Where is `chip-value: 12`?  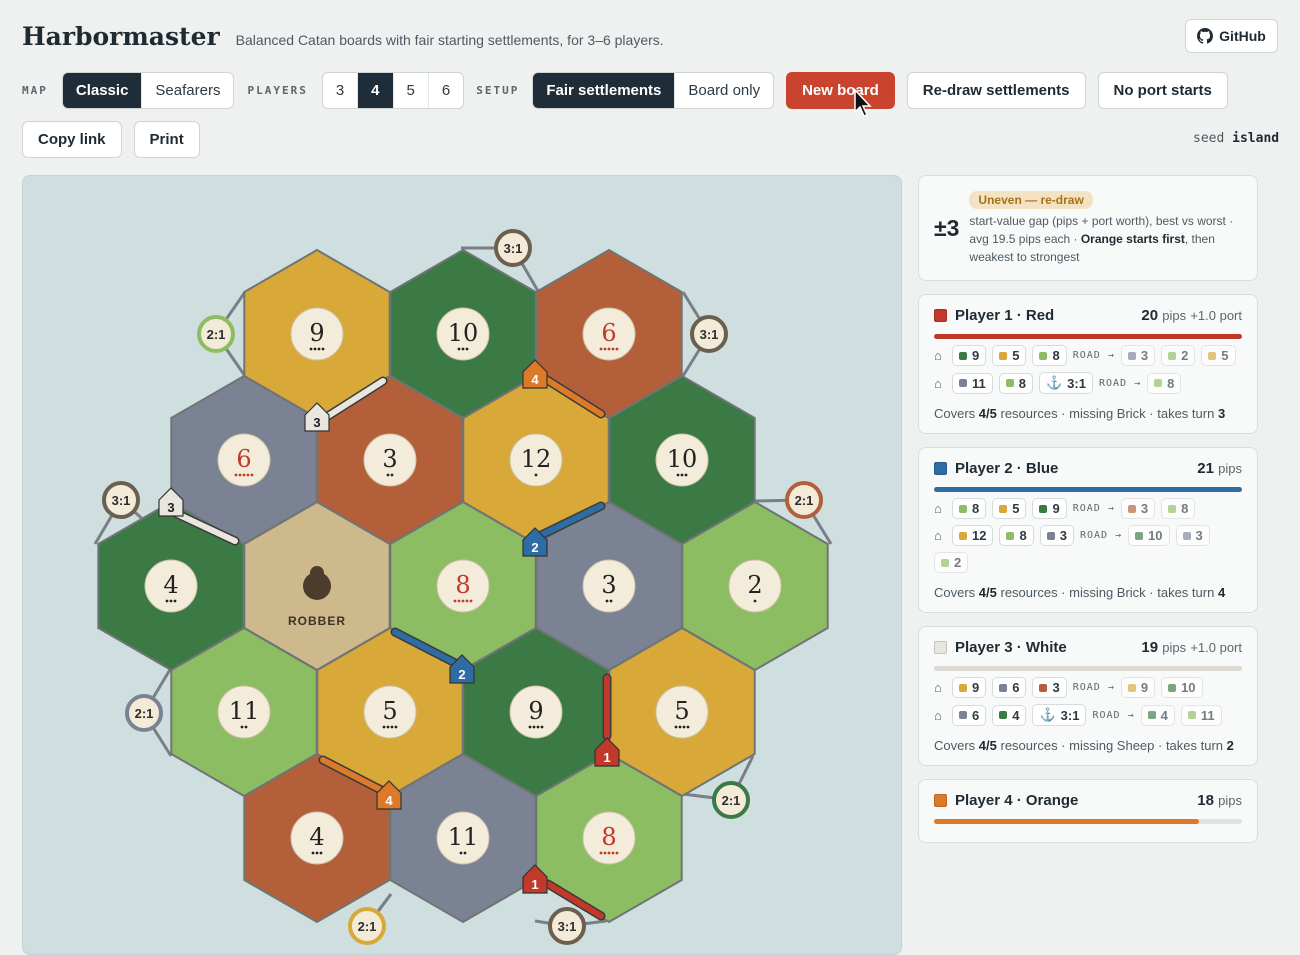
chip-value: 12 is located at coordinates (979, 535).